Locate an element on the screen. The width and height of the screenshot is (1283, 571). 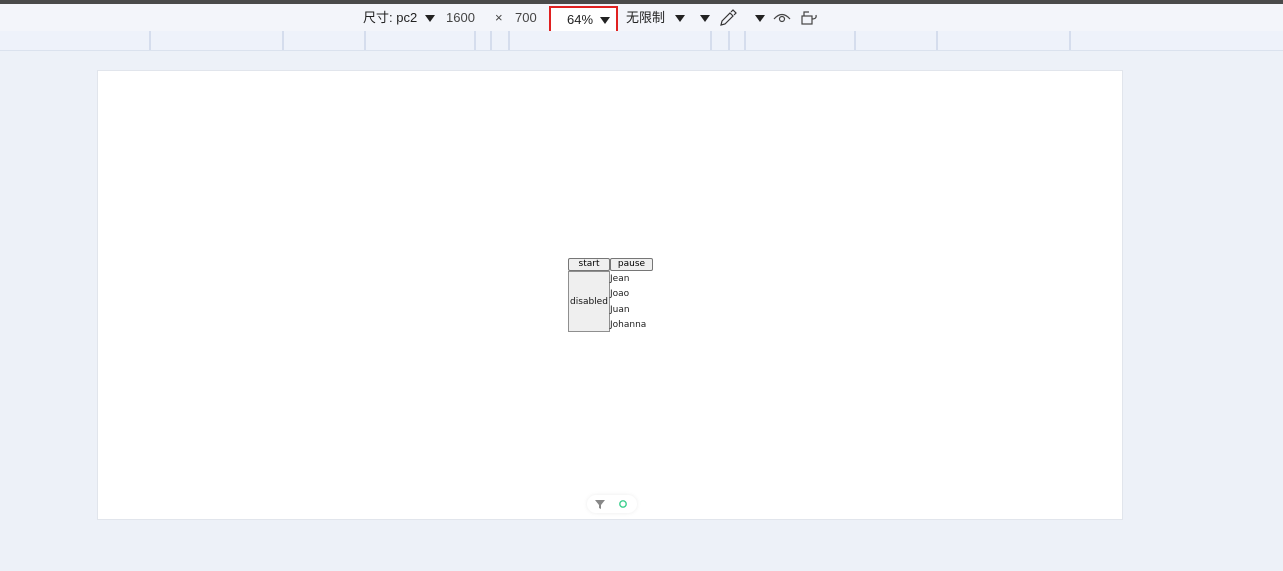
device-size-label: 尺寸: pc2 is located at coordinates (390, 17).